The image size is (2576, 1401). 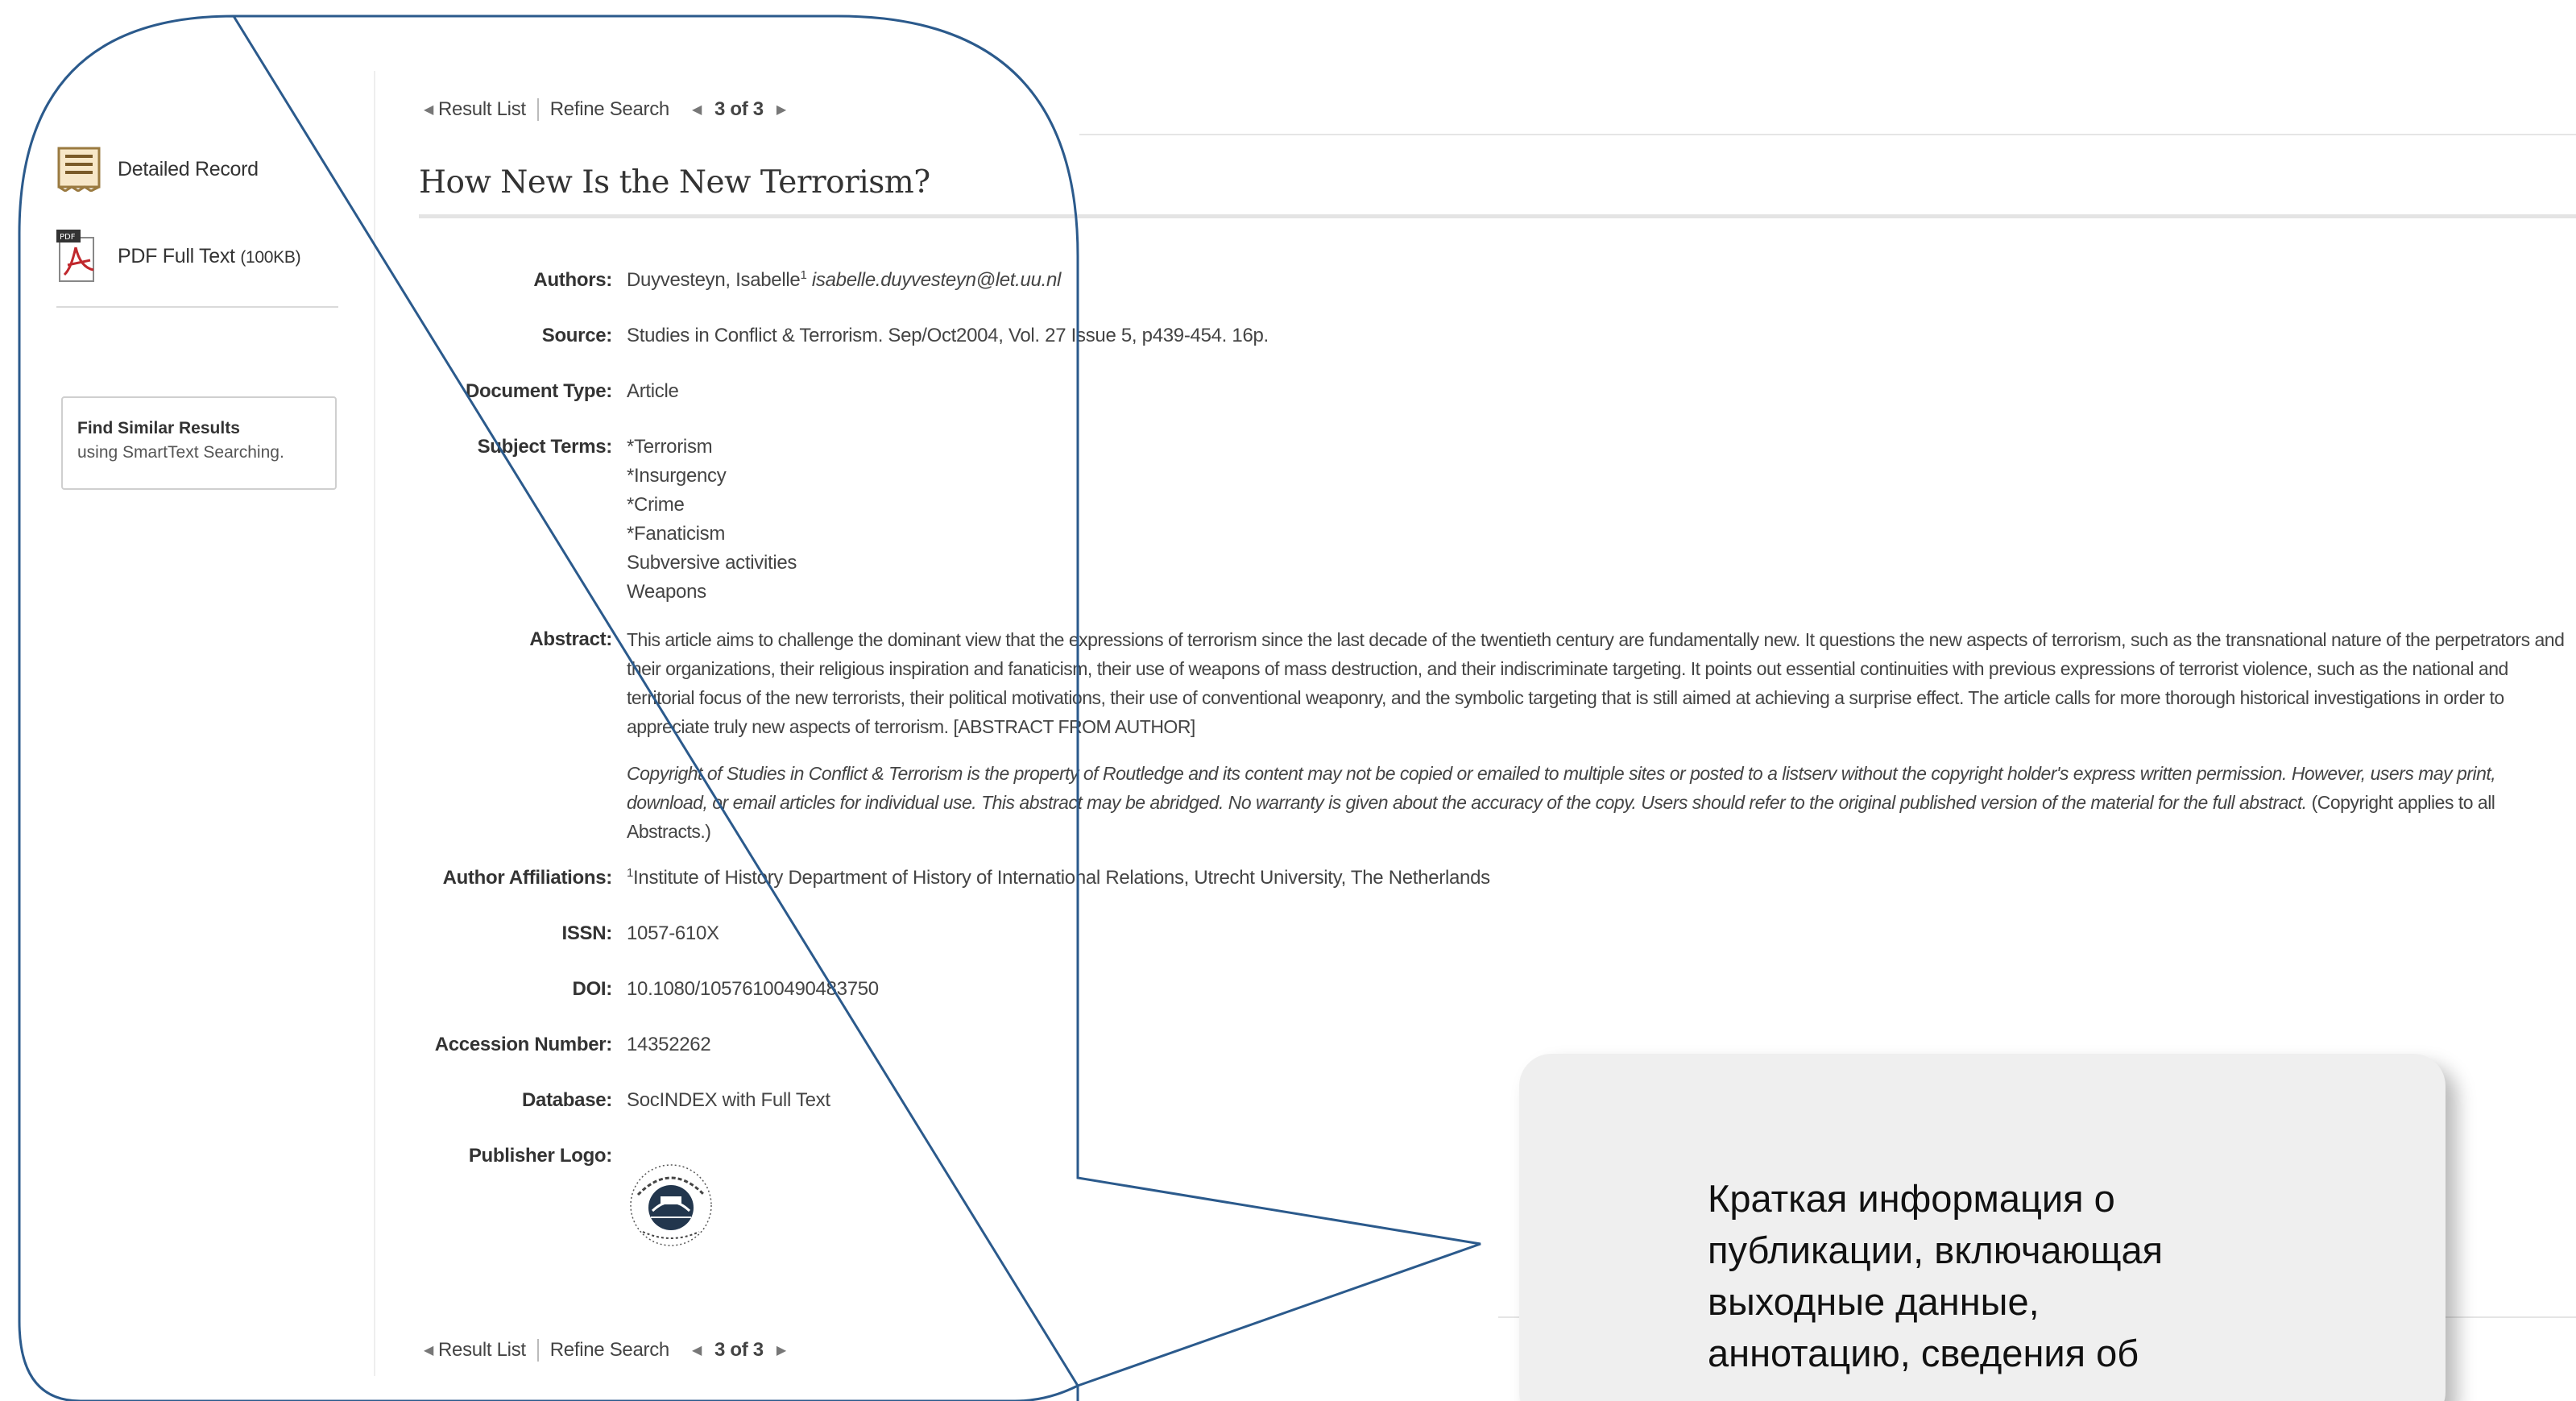 What do you see at coordinates (538, 391) in the screenshot?
I see `doctype-label: Document Type:` at bounding box center [538, 391].